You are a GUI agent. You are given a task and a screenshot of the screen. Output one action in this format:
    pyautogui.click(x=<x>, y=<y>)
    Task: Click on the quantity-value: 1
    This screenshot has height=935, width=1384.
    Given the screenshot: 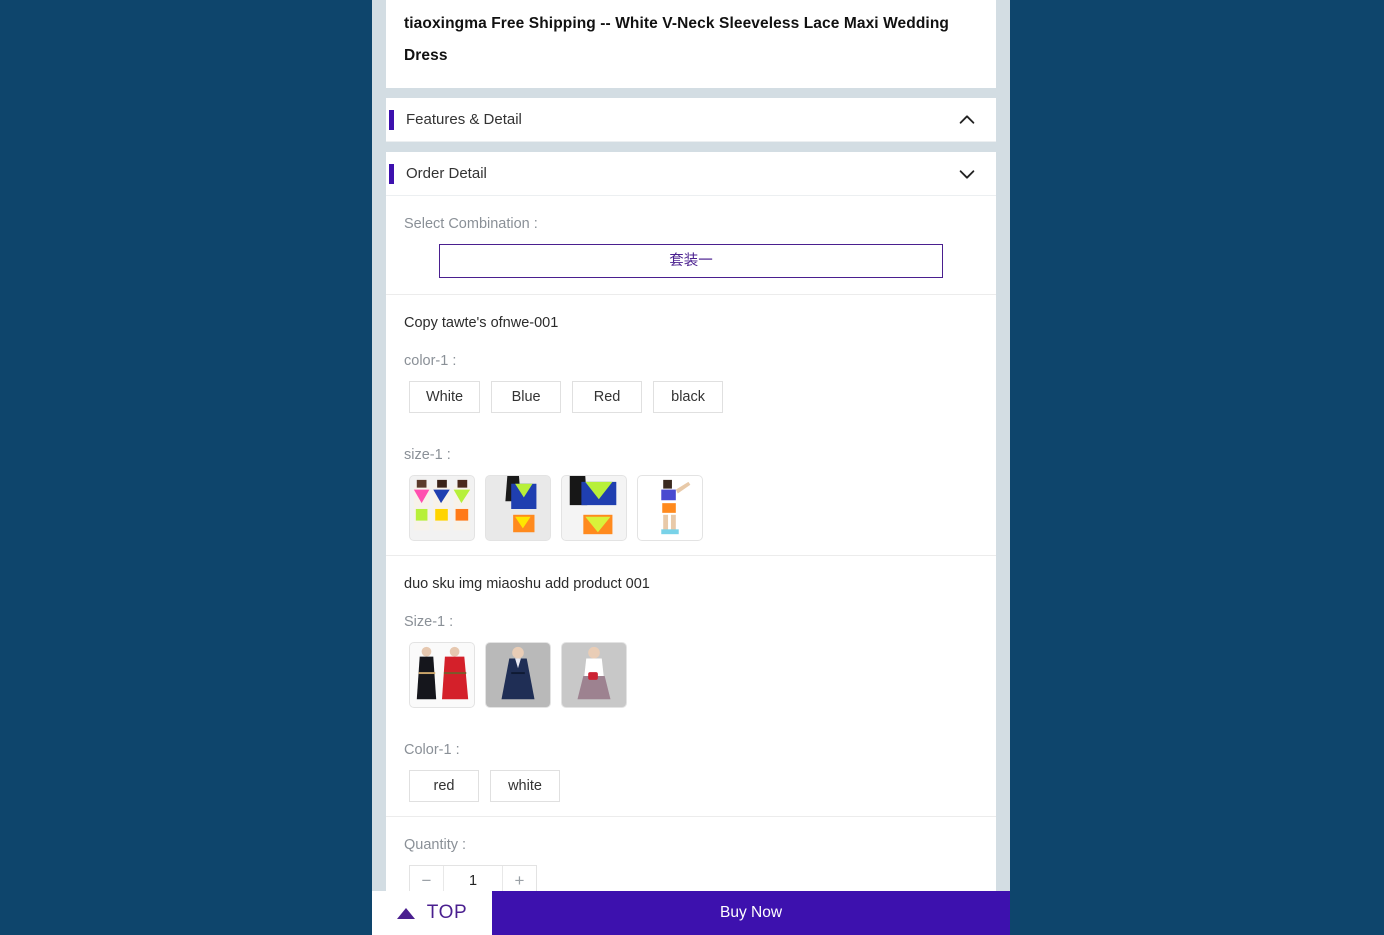 What is the action you would take?
    pyautogui.click(x=473, y=878)
    